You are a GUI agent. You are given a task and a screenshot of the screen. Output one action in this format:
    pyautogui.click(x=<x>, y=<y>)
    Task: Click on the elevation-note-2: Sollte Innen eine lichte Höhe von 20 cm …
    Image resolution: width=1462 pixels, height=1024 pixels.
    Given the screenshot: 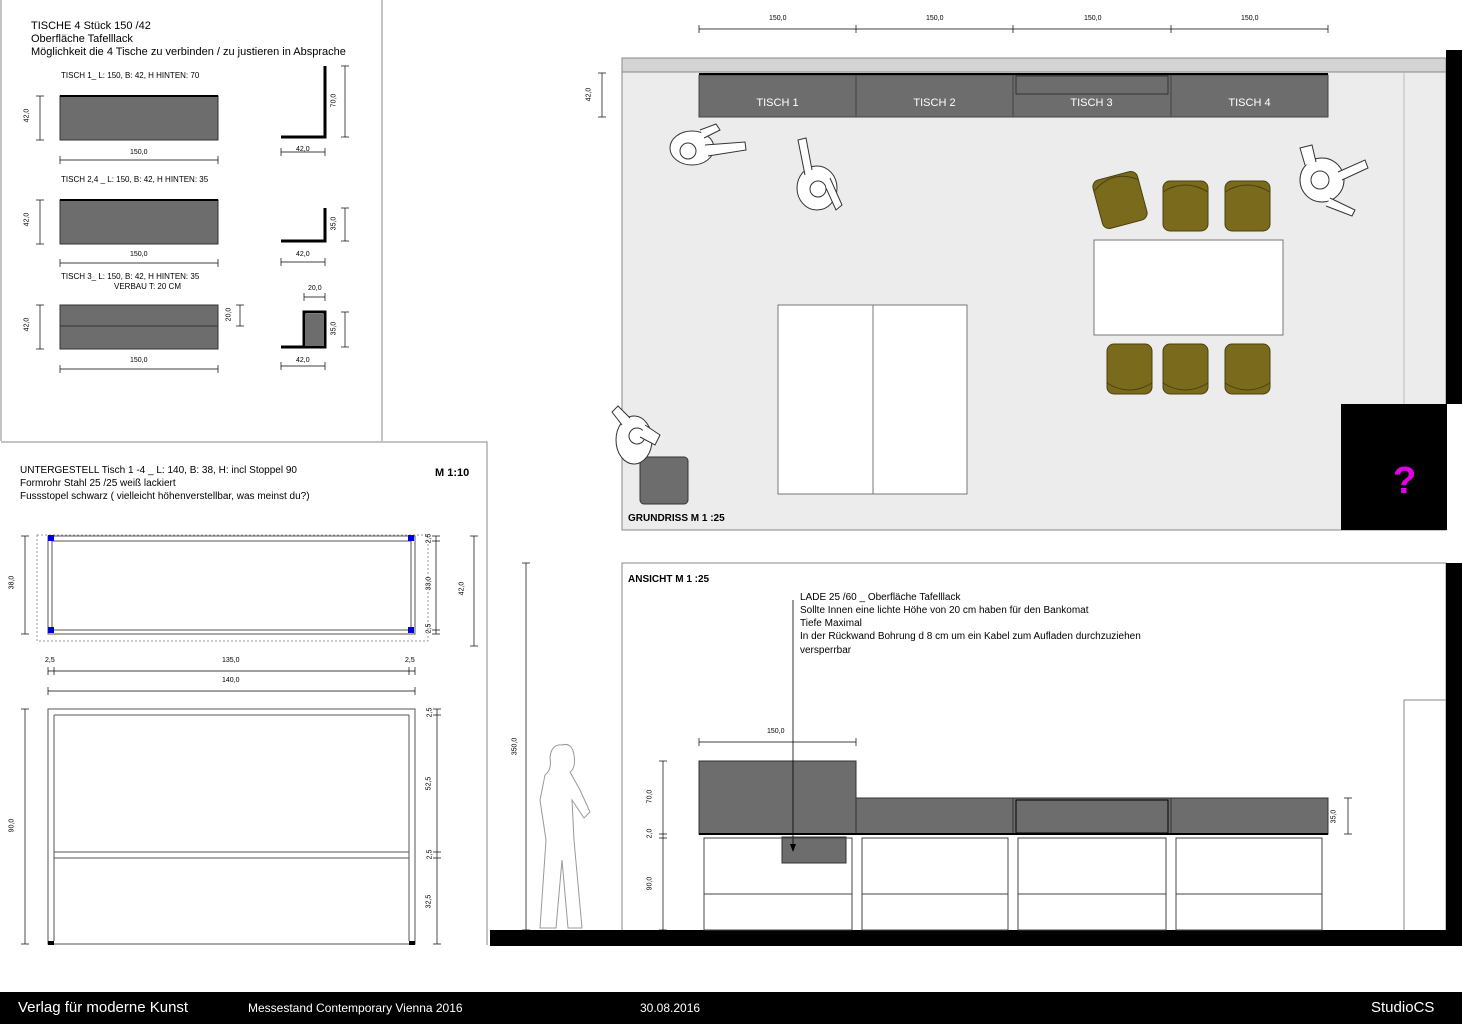 What is the action you would take?
    pyautogui.click(x=944, y=610)
    